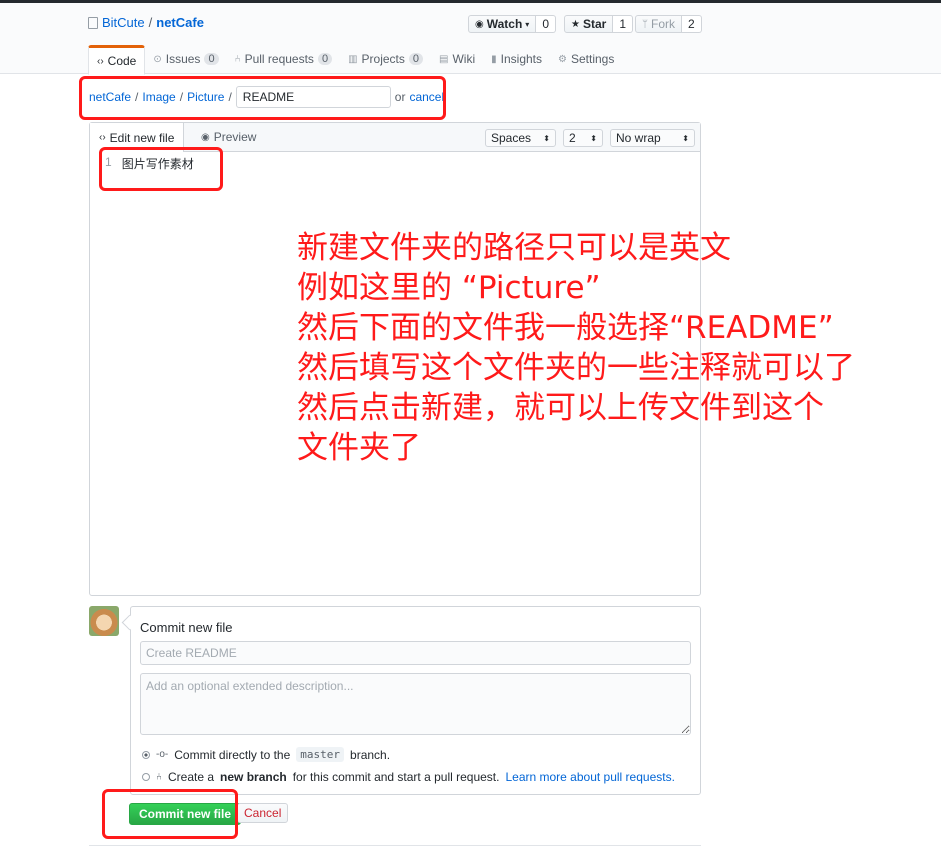 This screenshot has height=853, width=941. What do you see at coordinates (383, 59) in the screenshot?
I see `tab-projects-label: Projects` at bounding box center [383, 59].